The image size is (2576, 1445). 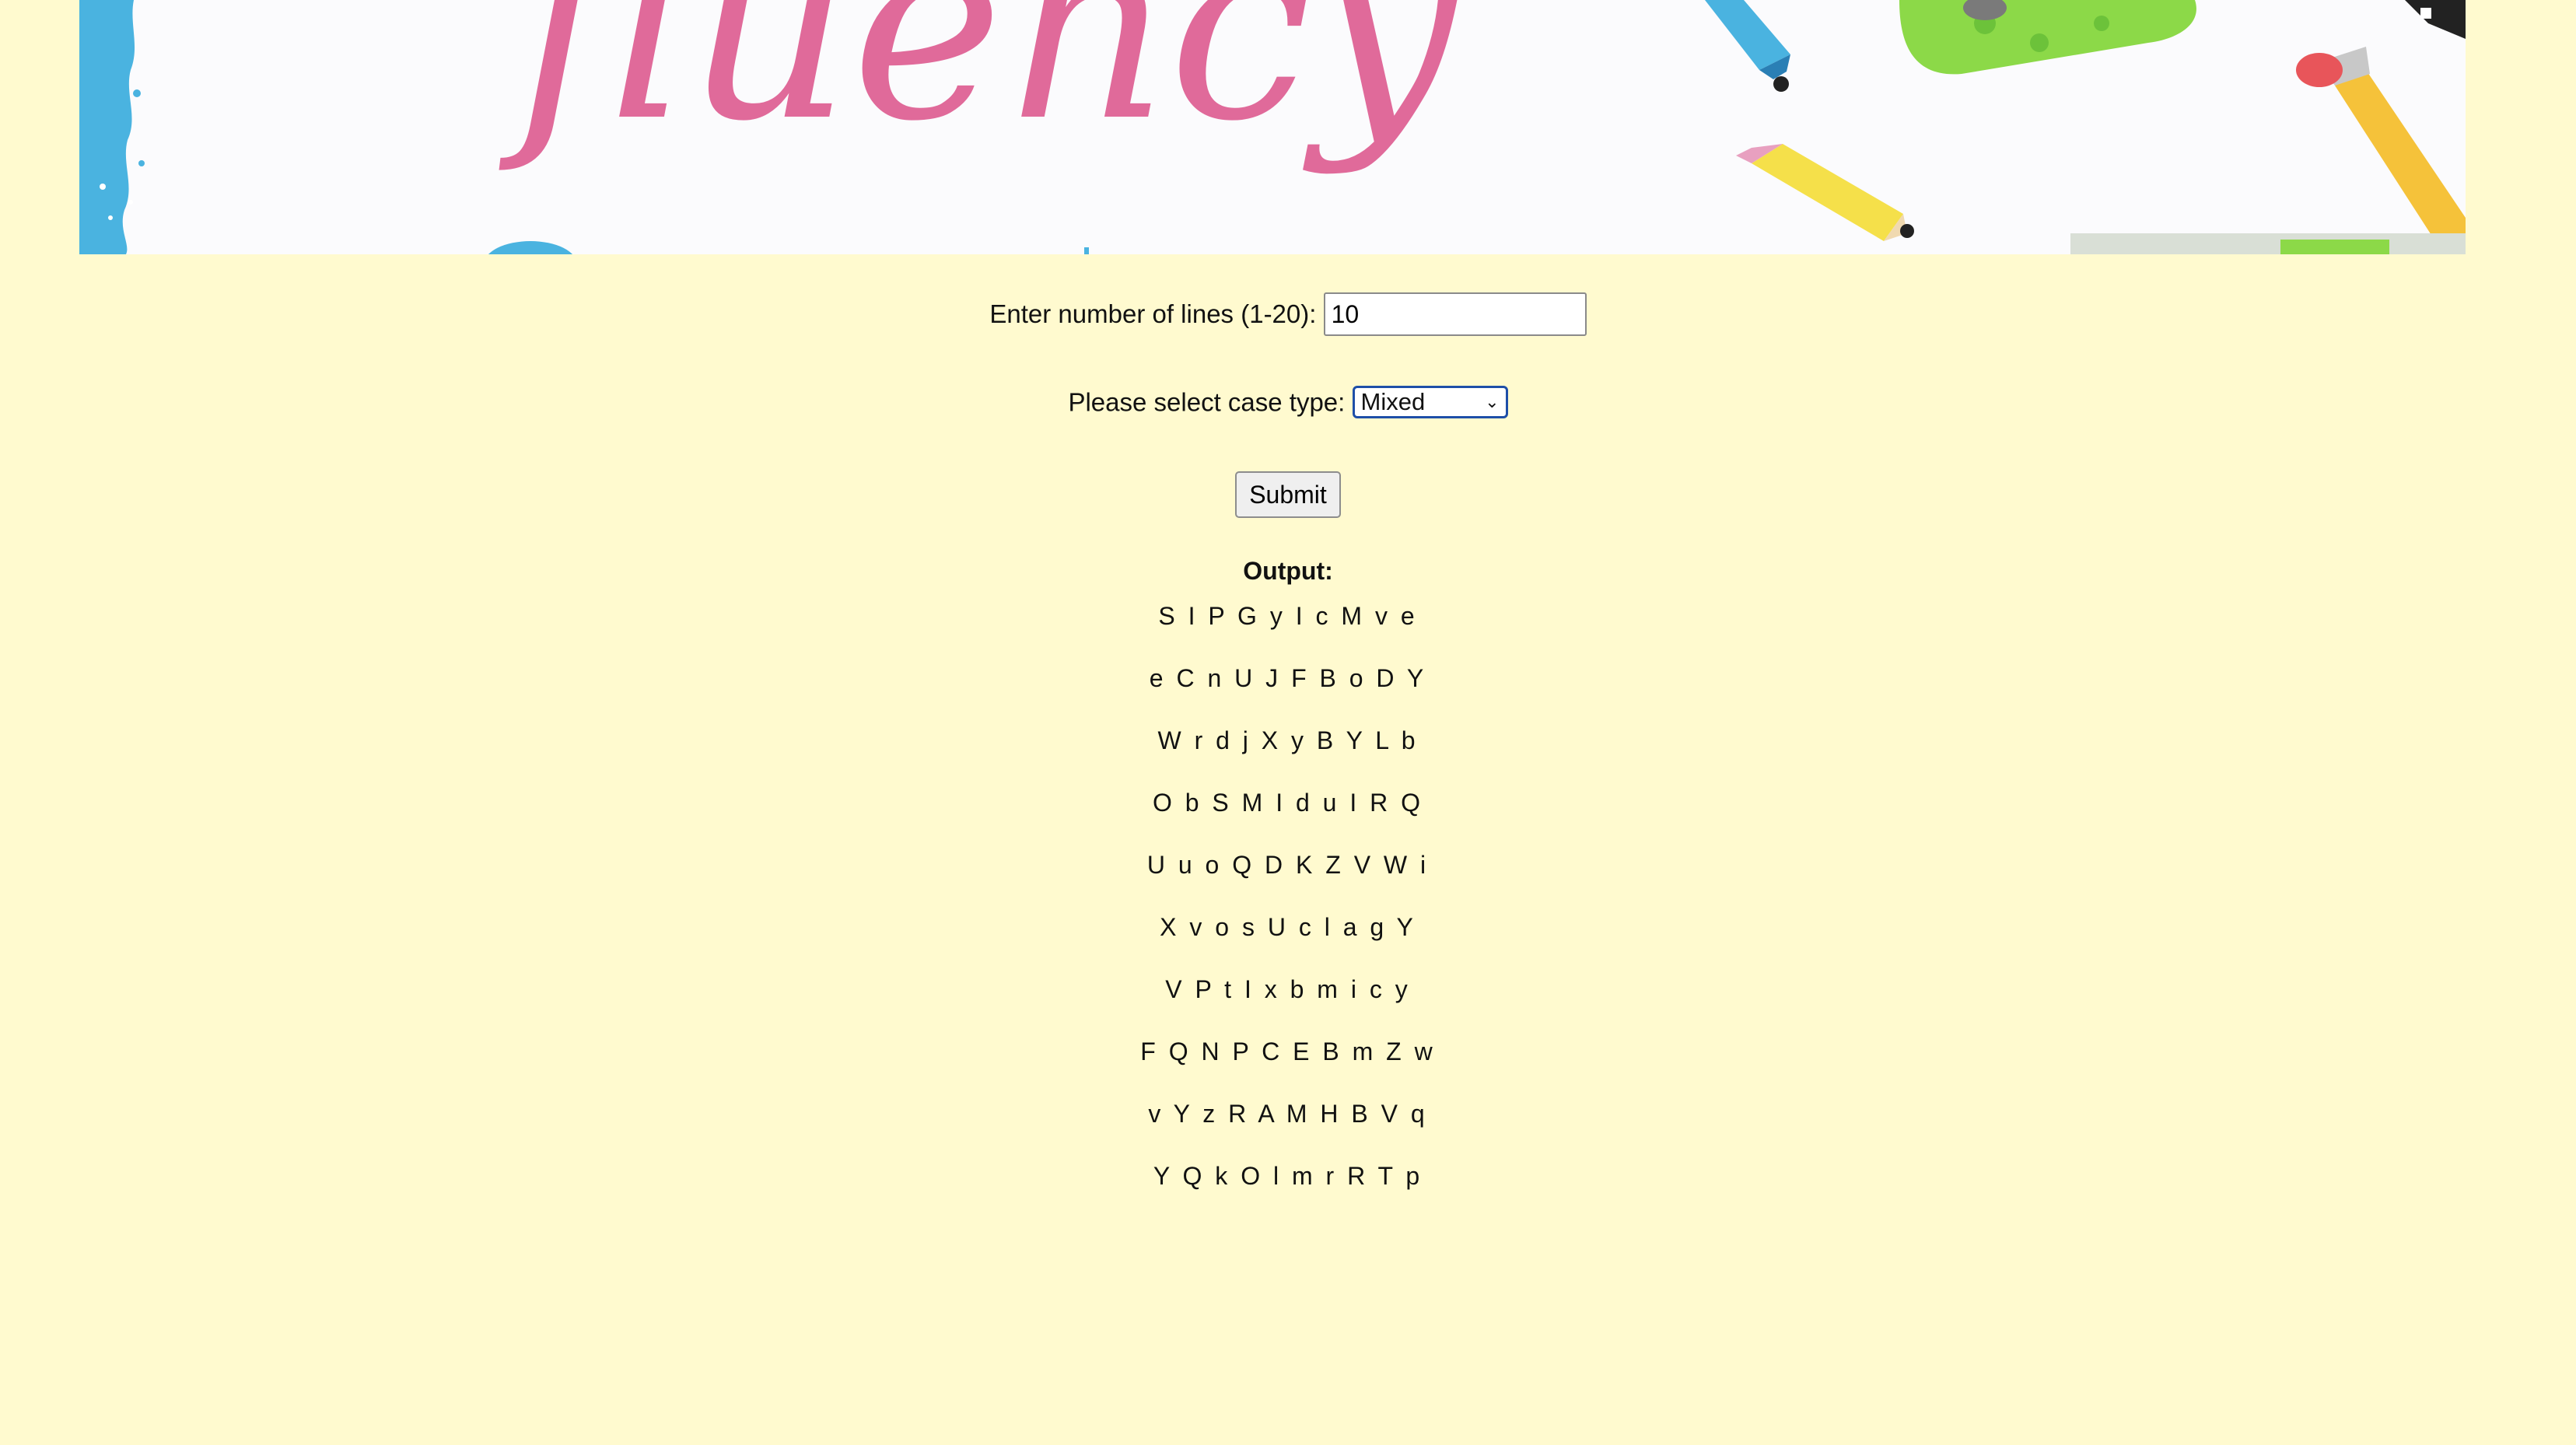 What do you see at coordinates (1207, 402) in the screenshot?
I see `case-label: Please select case type:` at bounding box center [1207, 402].